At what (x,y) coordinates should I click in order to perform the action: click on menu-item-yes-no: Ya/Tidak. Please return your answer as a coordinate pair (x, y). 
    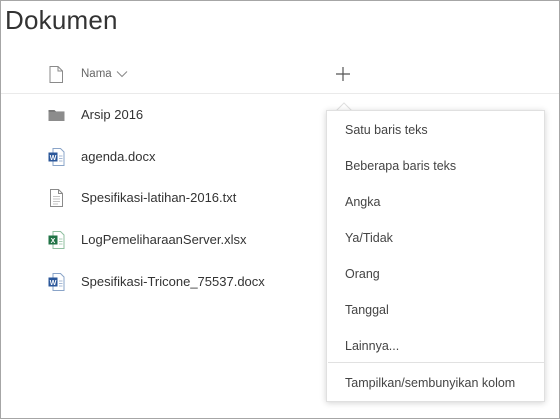
    Looking at the image, I should click on (435, 238).